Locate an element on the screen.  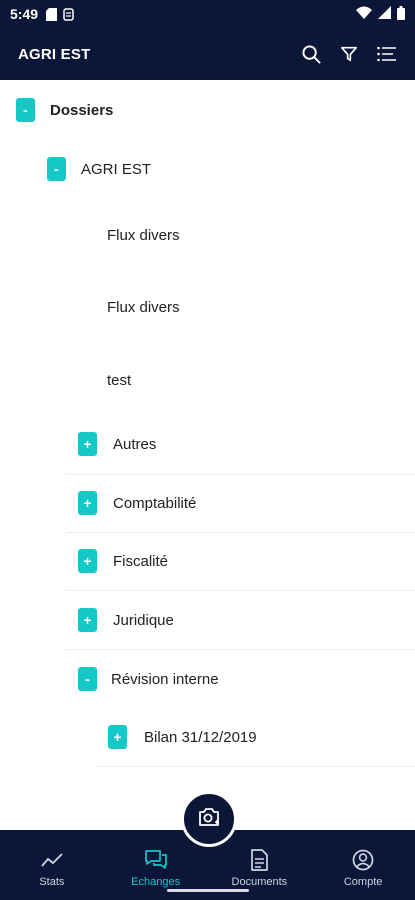
chat-icon is located at coordinates (156, 860).